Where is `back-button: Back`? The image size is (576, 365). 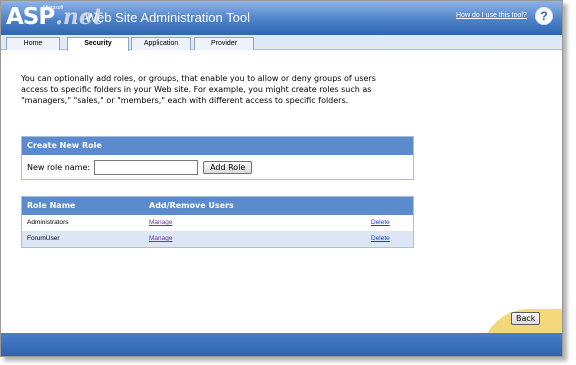 back-button: Back is located at coordinates (526, 318).